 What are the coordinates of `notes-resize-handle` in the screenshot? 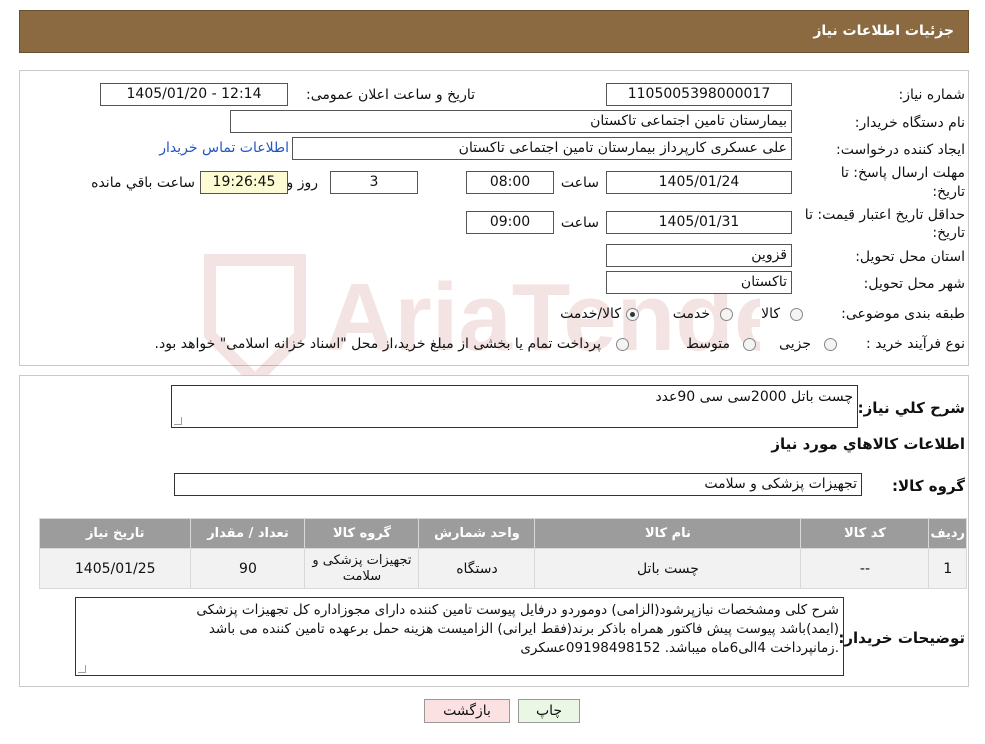 It's located at (82, 669).